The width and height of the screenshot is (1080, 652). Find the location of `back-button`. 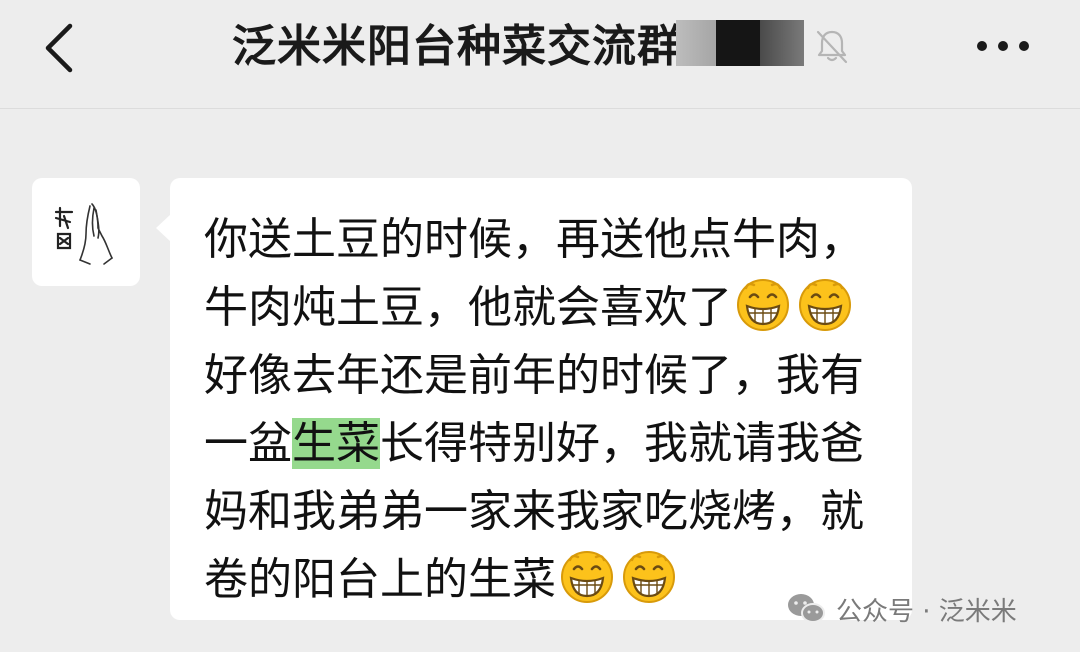

back-button is located at coordinates (60, 48).